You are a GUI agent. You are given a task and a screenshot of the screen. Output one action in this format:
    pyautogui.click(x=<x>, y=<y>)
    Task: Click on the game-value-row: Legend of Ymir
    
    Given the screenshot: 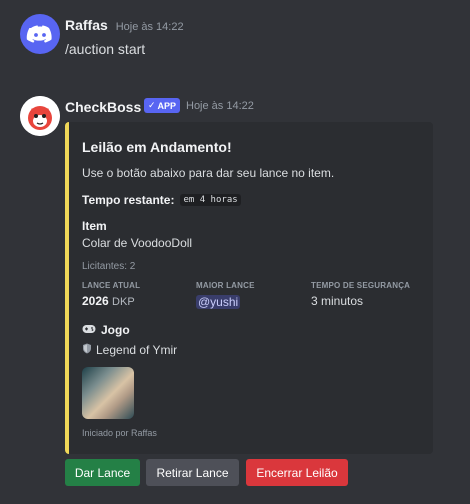 What is the action you would take?
    pyautogui.click(x=129, y=350)
    